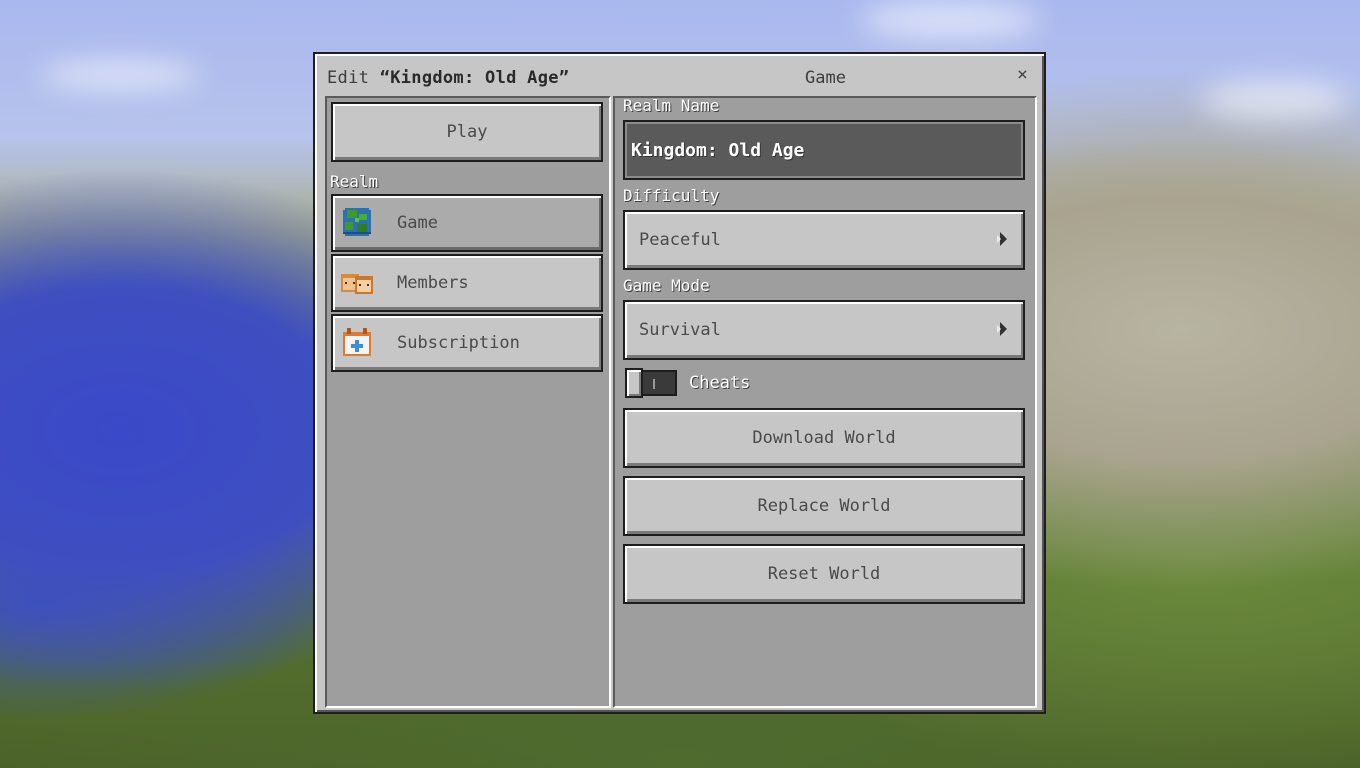 This screenshot has height=768, width=1360. I want to click on reset-world-button: Reset World, so click(824, 574).